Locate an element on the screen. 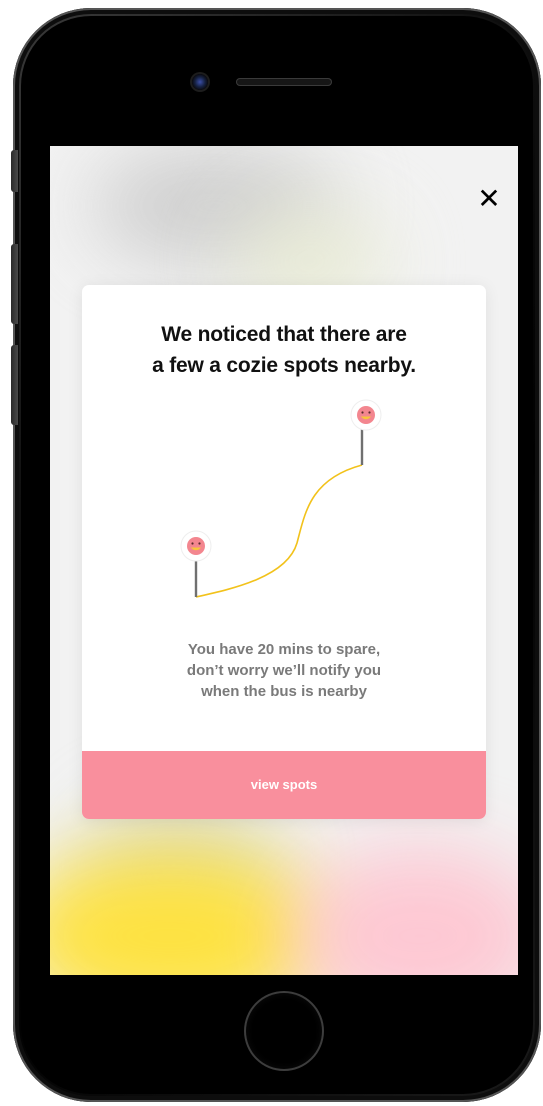  background-blur-pink is located at coordinates (404, 910).